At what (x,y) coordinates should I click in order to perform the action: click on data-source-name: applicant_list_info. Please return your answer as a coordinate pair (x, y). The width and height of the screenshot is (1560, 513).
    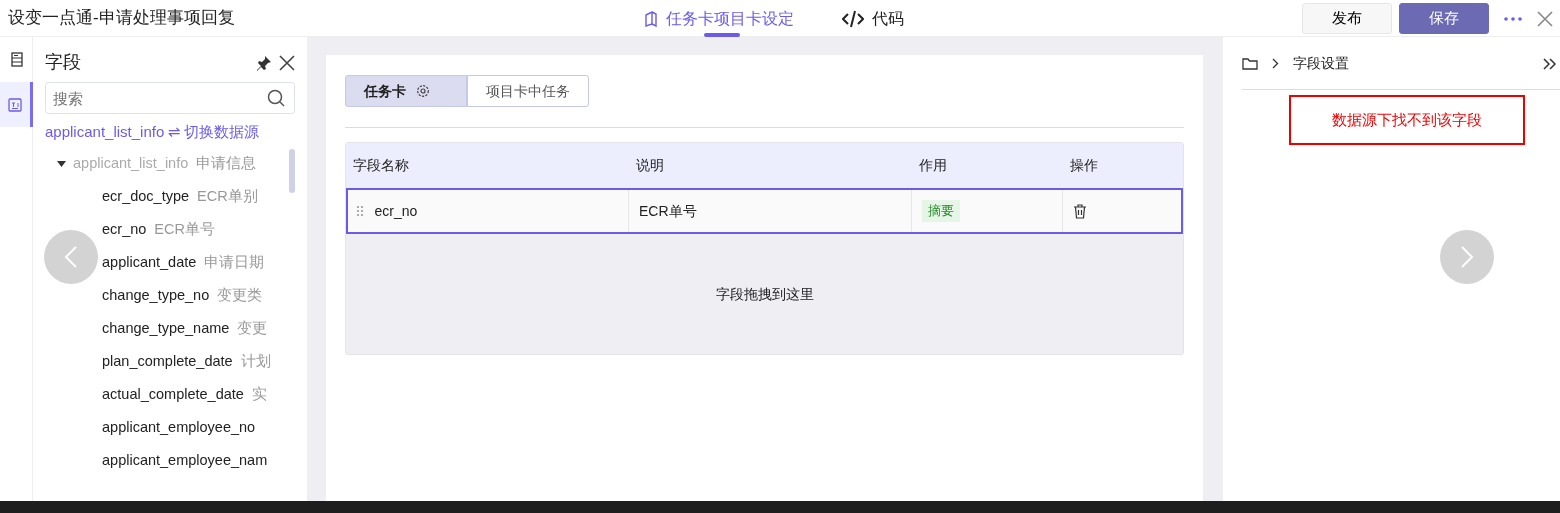
    Looking at the image, I should click on (105, 132).